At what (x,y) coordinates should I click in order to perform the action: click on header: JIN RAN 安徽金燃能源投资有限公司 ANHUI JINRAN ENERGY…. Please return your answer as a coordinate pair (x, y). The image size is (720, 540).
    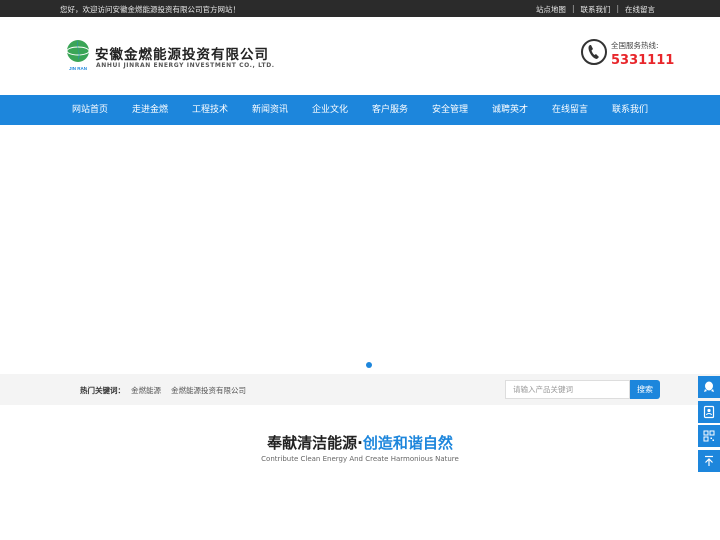
    Looking at the image, I should click on (360, 56).